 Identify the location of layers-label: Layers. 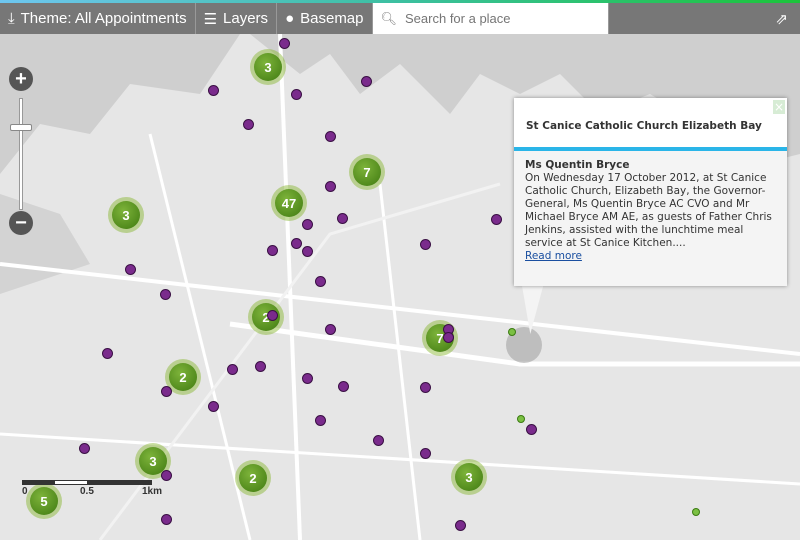
(246, 18).